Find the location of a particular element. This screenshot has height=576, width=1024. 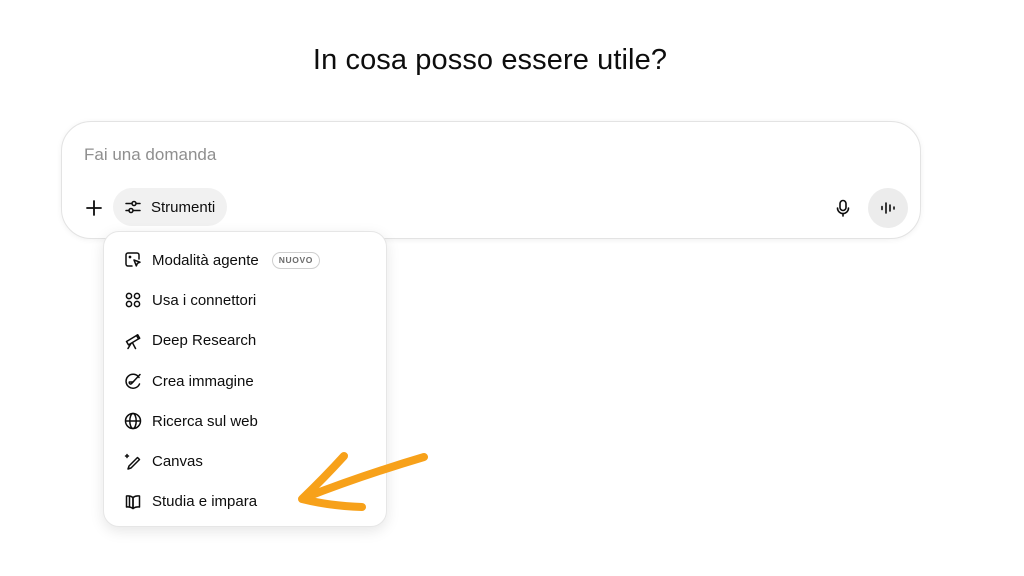

voice-mode-button is located at coordinates (888, 208).